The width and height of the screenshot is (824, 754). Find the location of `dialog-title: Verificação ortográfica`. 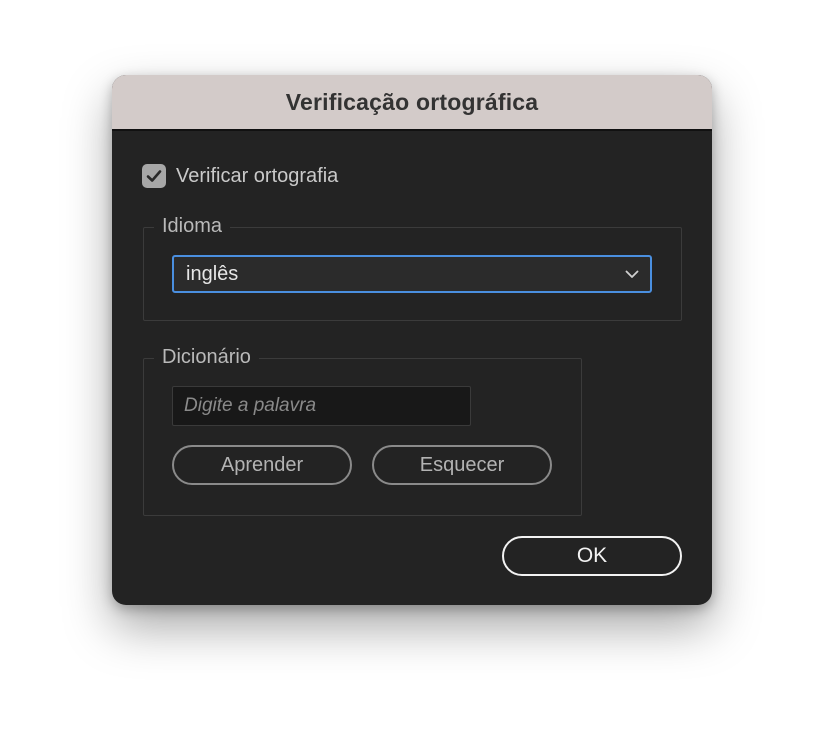

dialog-title: Verificação ortográfica is located at coordinates (412, 101).